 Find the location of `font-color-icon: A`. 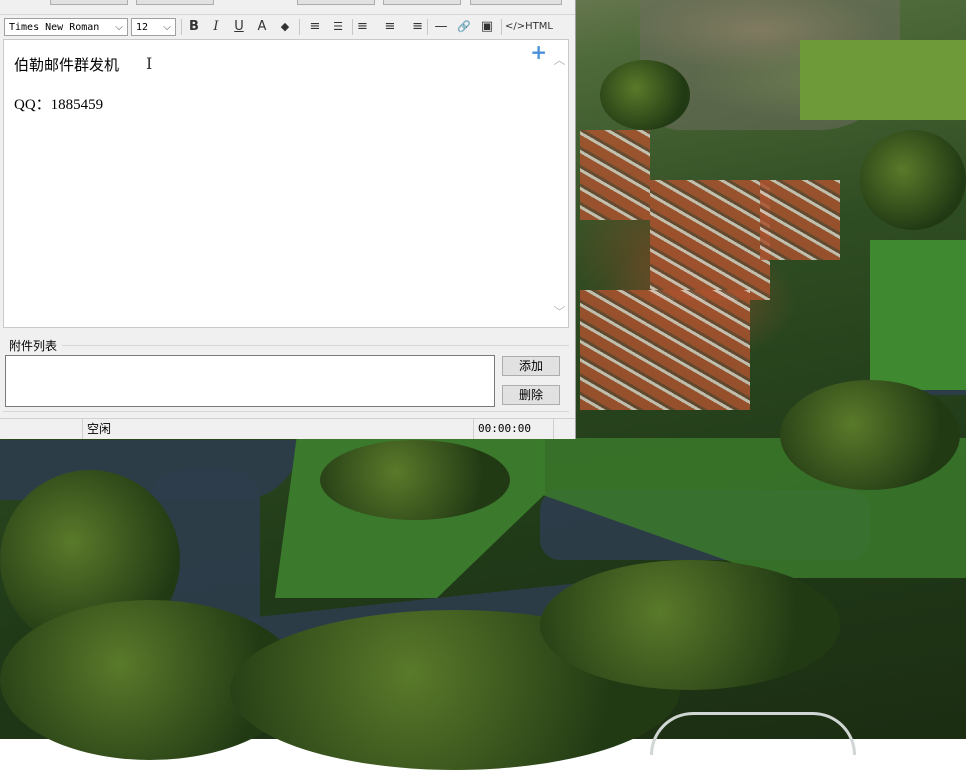

font-color-icon: A is located at coordinates (262, 27).